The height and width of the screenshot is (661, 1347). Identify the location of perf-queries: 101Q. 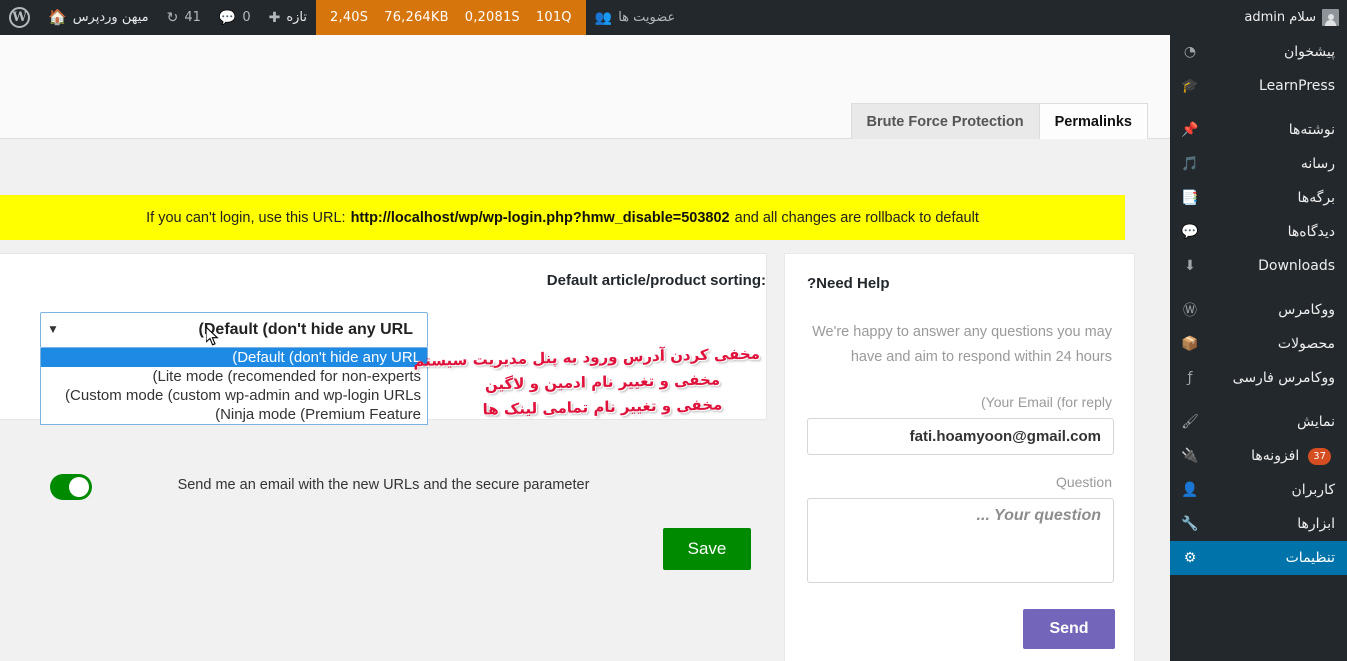
(553, 17).